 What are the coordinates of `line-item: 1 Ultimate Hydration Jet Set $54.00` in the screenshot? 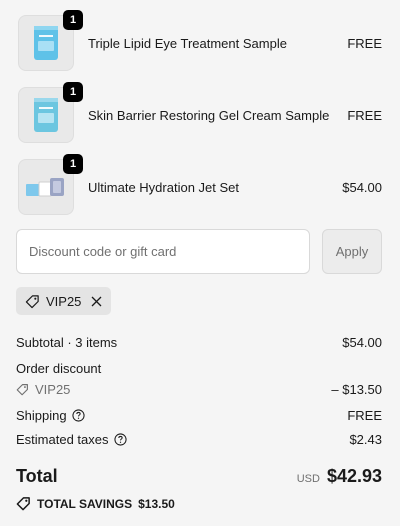 It's located at (200, 184).